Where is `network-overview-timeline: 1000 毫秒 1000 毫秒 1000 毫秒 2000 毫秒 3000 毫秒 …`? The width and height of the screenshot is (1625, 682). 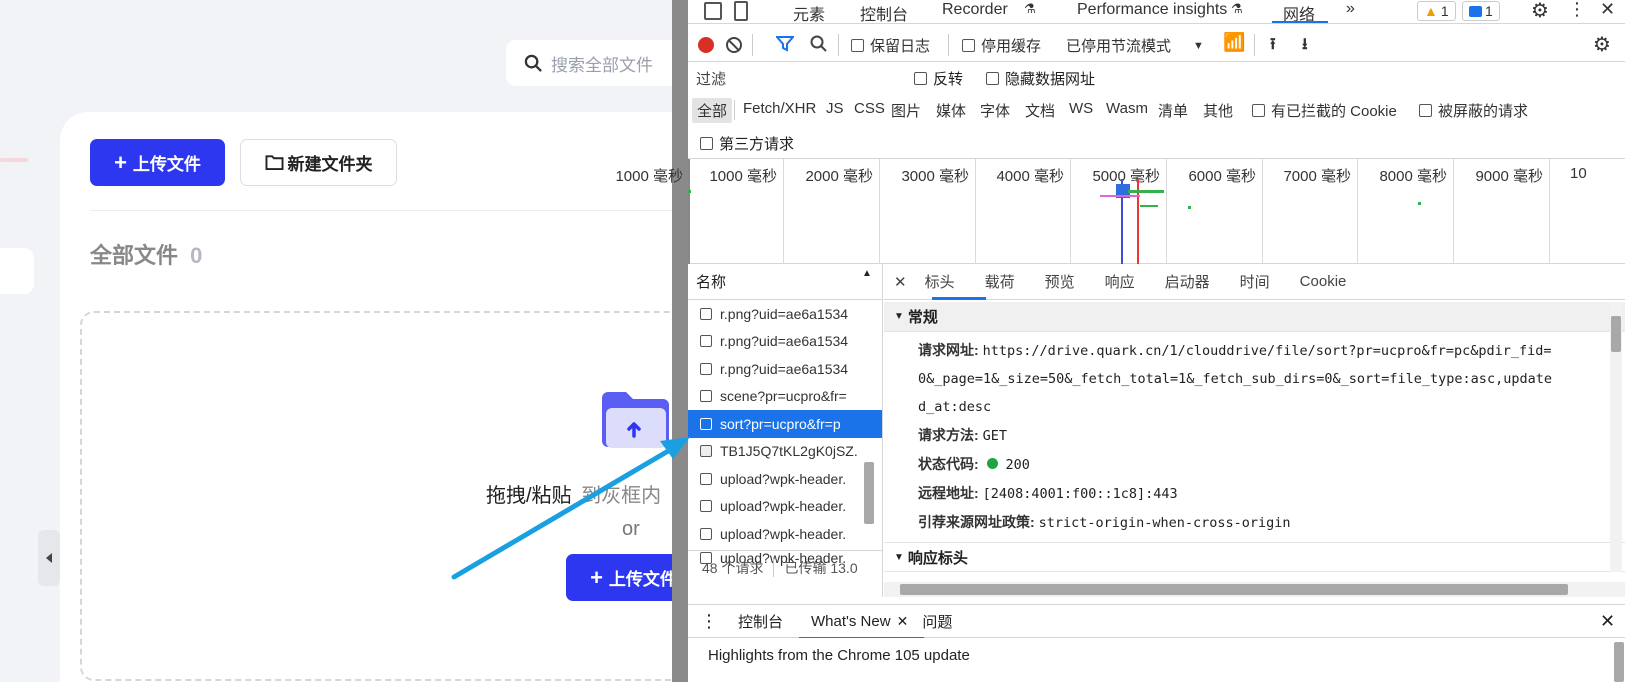
network-overview-timeline: 1000 毫秒 1000 毫秒 1000 毫秒 2000 毫秒 3000 毫秒 … is located at coordinates (1120, 211).